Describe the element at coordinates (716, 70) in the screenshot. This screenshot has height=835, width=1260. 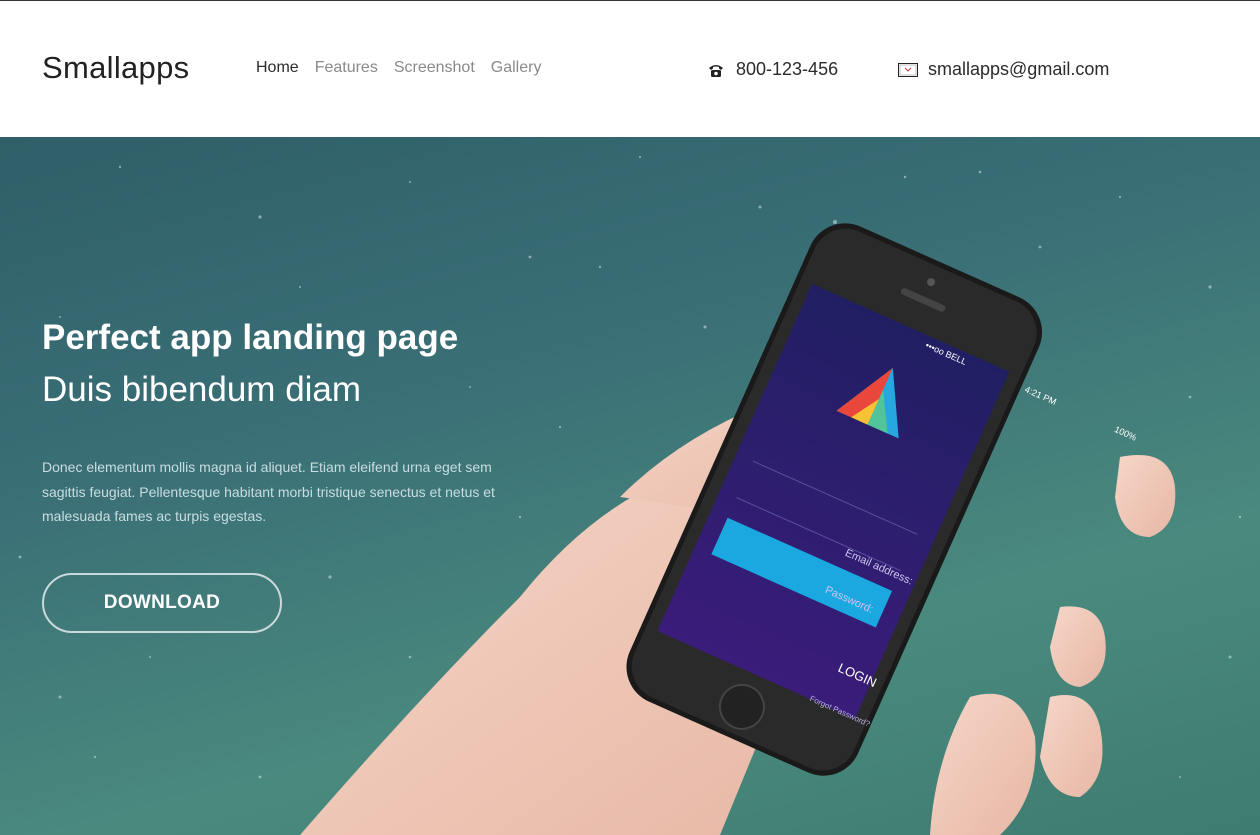
I see `phone-icon` at that location.